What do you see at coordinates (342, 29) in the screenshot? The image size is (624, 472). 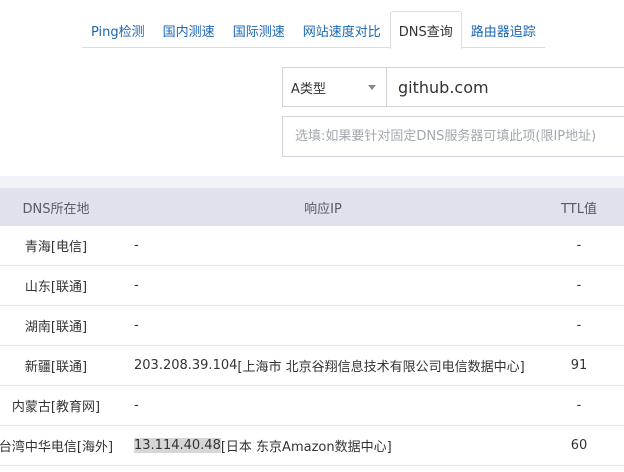 I see `tab-site-speed-compare: 网站速度对比` at bounding box center [342, 29].